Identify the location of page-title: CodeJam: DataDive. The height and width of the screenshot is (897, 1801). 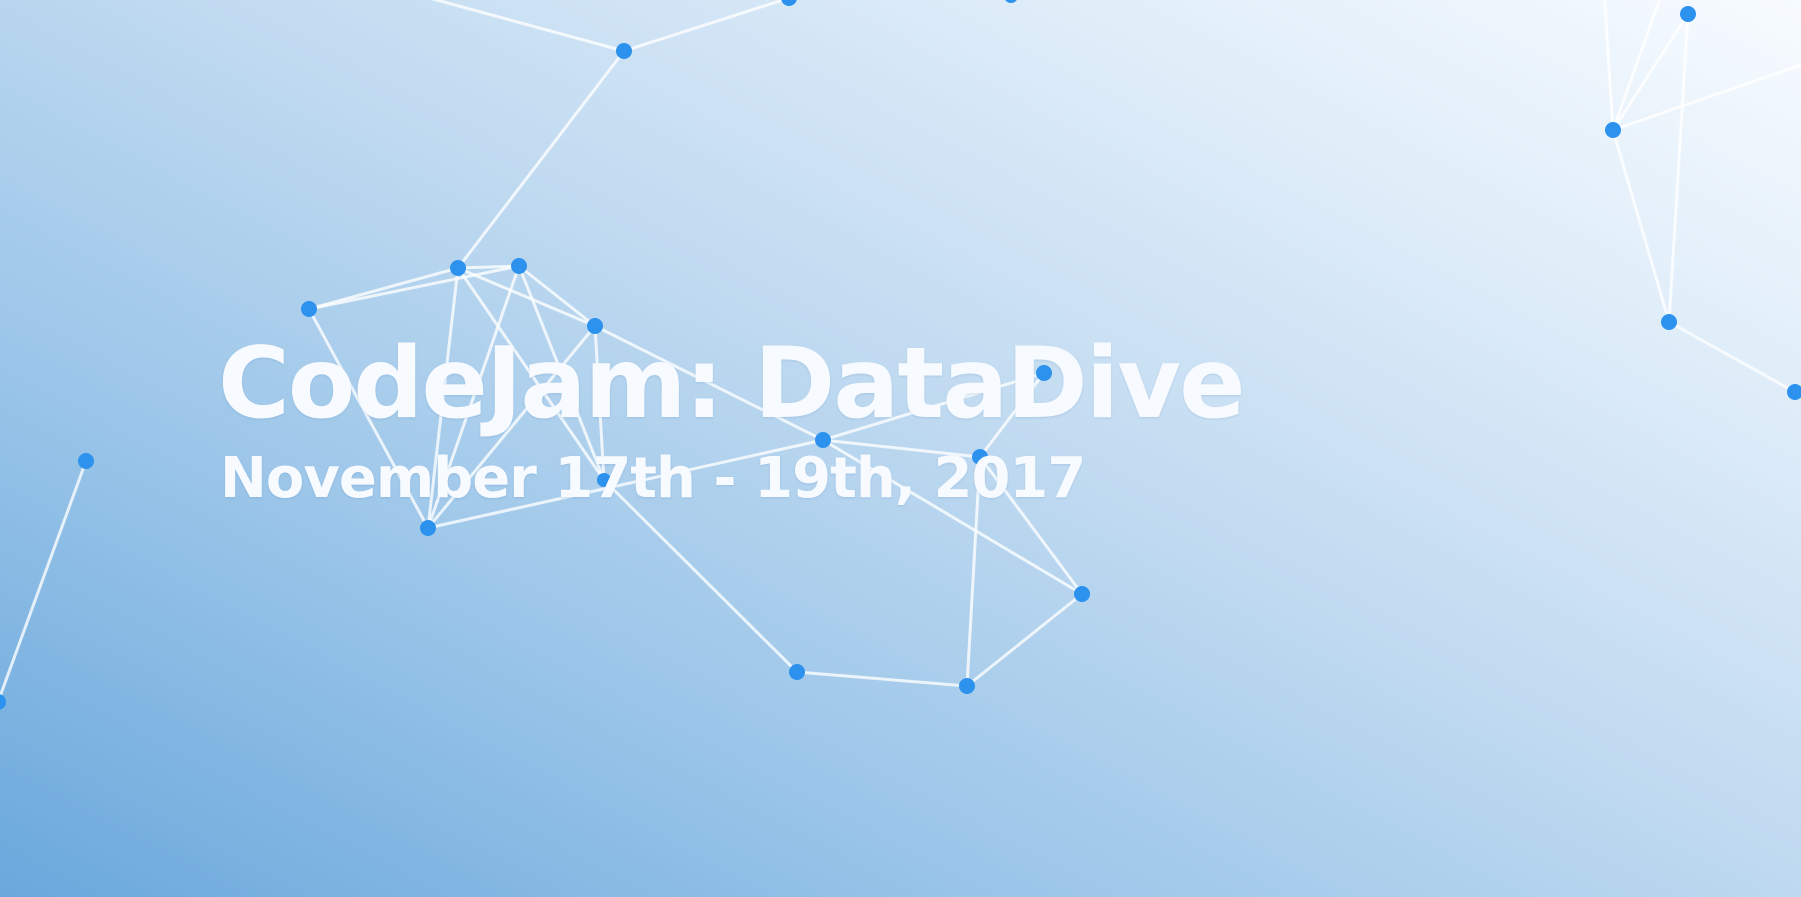
(732, 384).